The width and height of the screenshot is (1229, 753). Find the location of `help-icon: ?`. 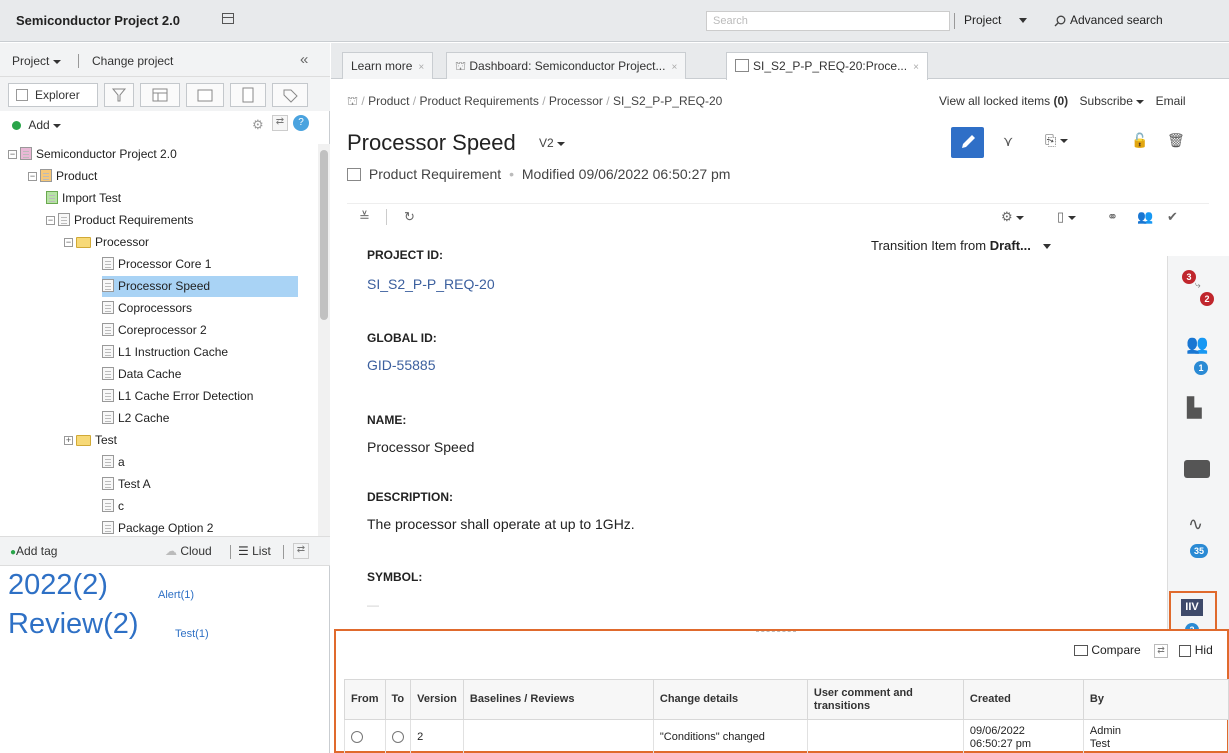

help-icon: ? is located at coordinates (301, 123).